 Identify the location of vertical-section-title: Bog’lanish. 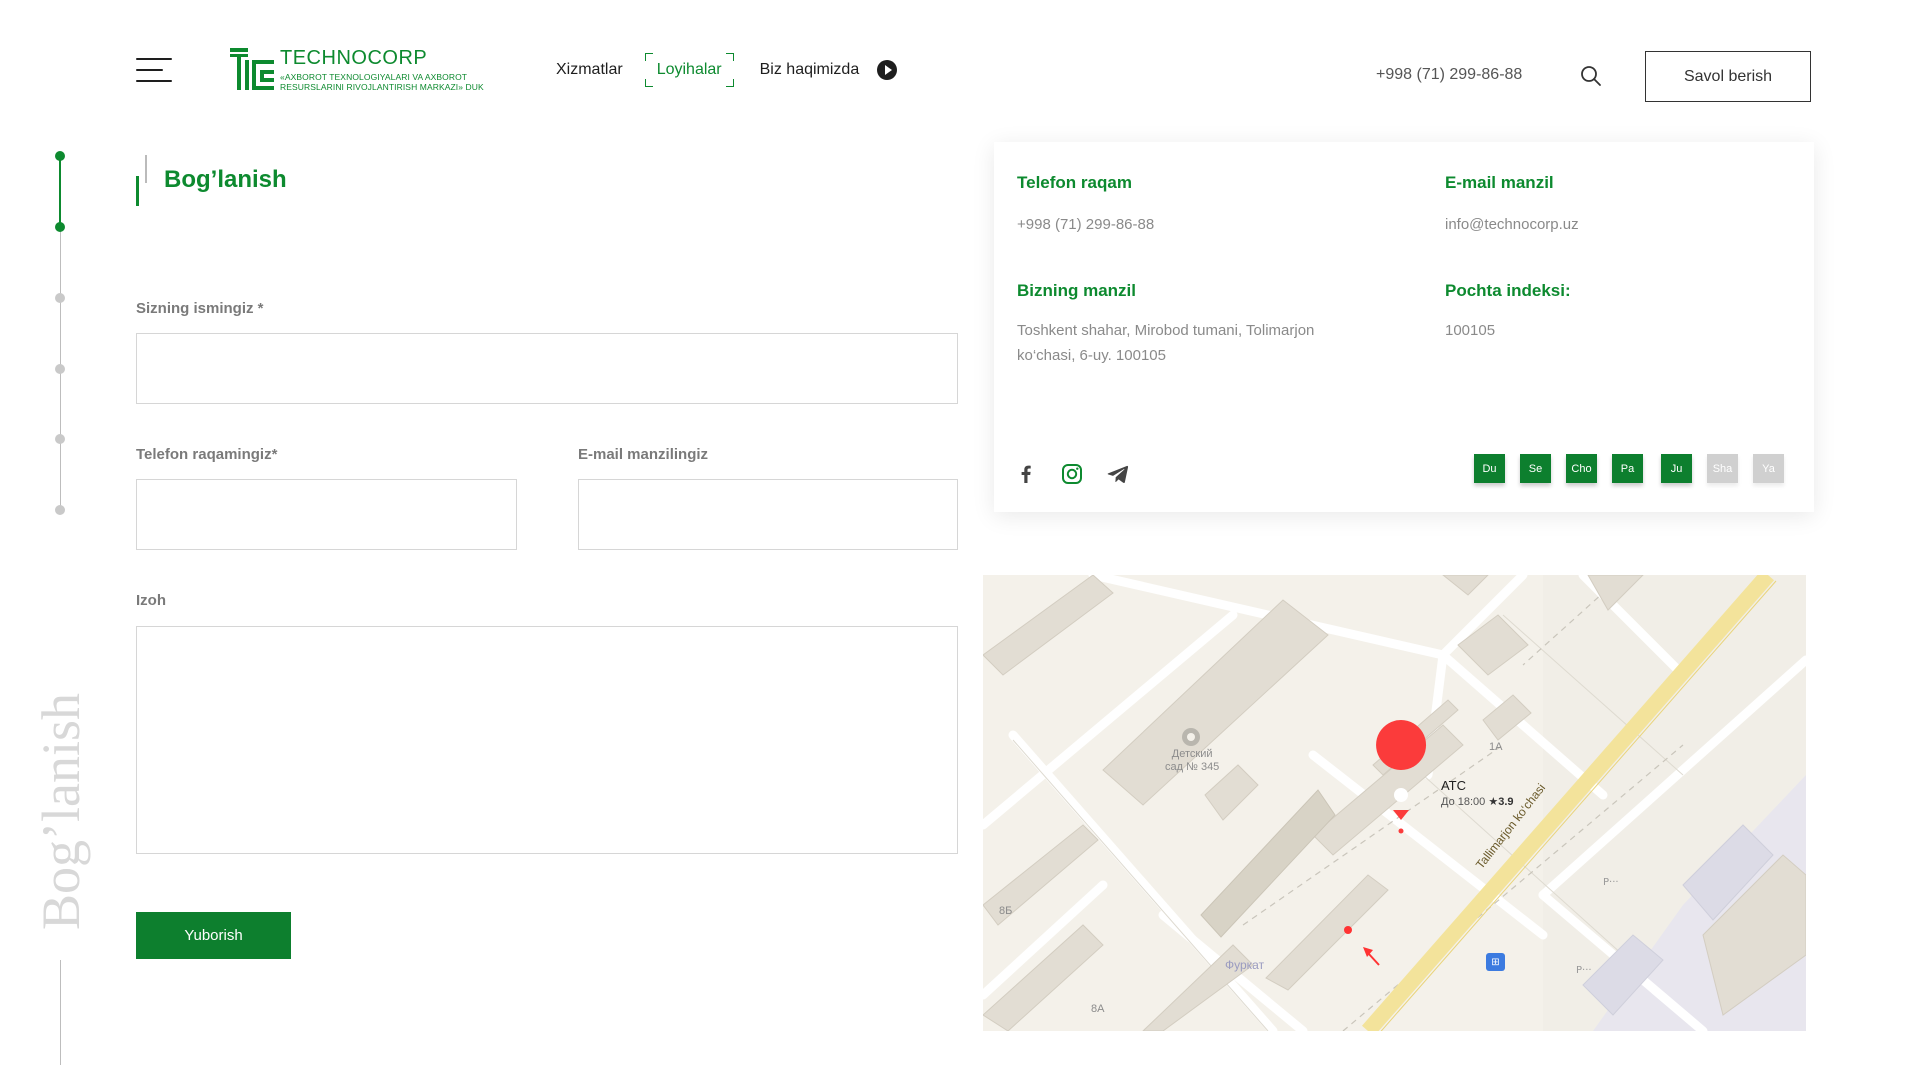
(61, 811).